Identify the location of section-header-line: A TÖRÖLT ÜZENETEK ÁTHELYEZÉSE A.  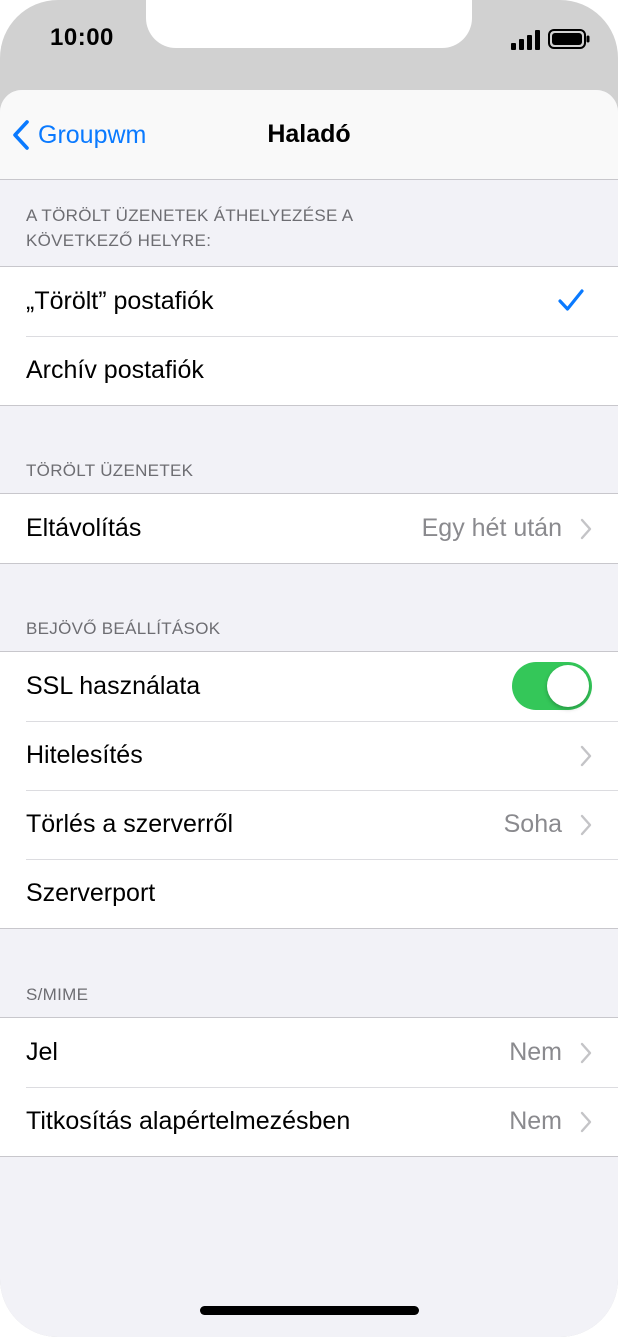
(190, 215).